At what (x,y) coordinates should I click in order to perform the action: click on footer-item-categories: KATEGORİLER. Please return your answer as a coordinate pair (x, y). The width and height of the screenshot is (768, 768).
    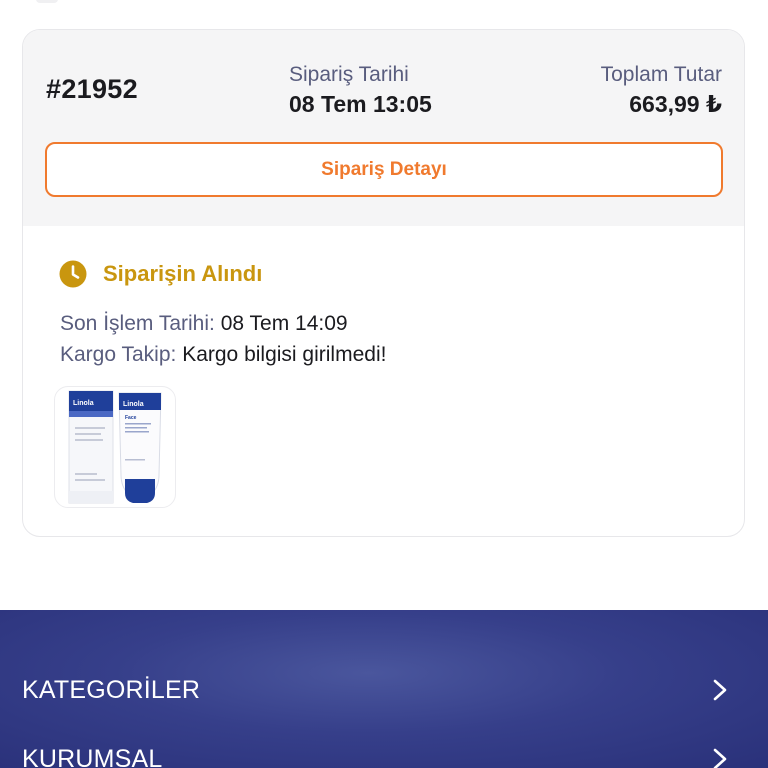
    Looking at the image, I should click on (384, 690).